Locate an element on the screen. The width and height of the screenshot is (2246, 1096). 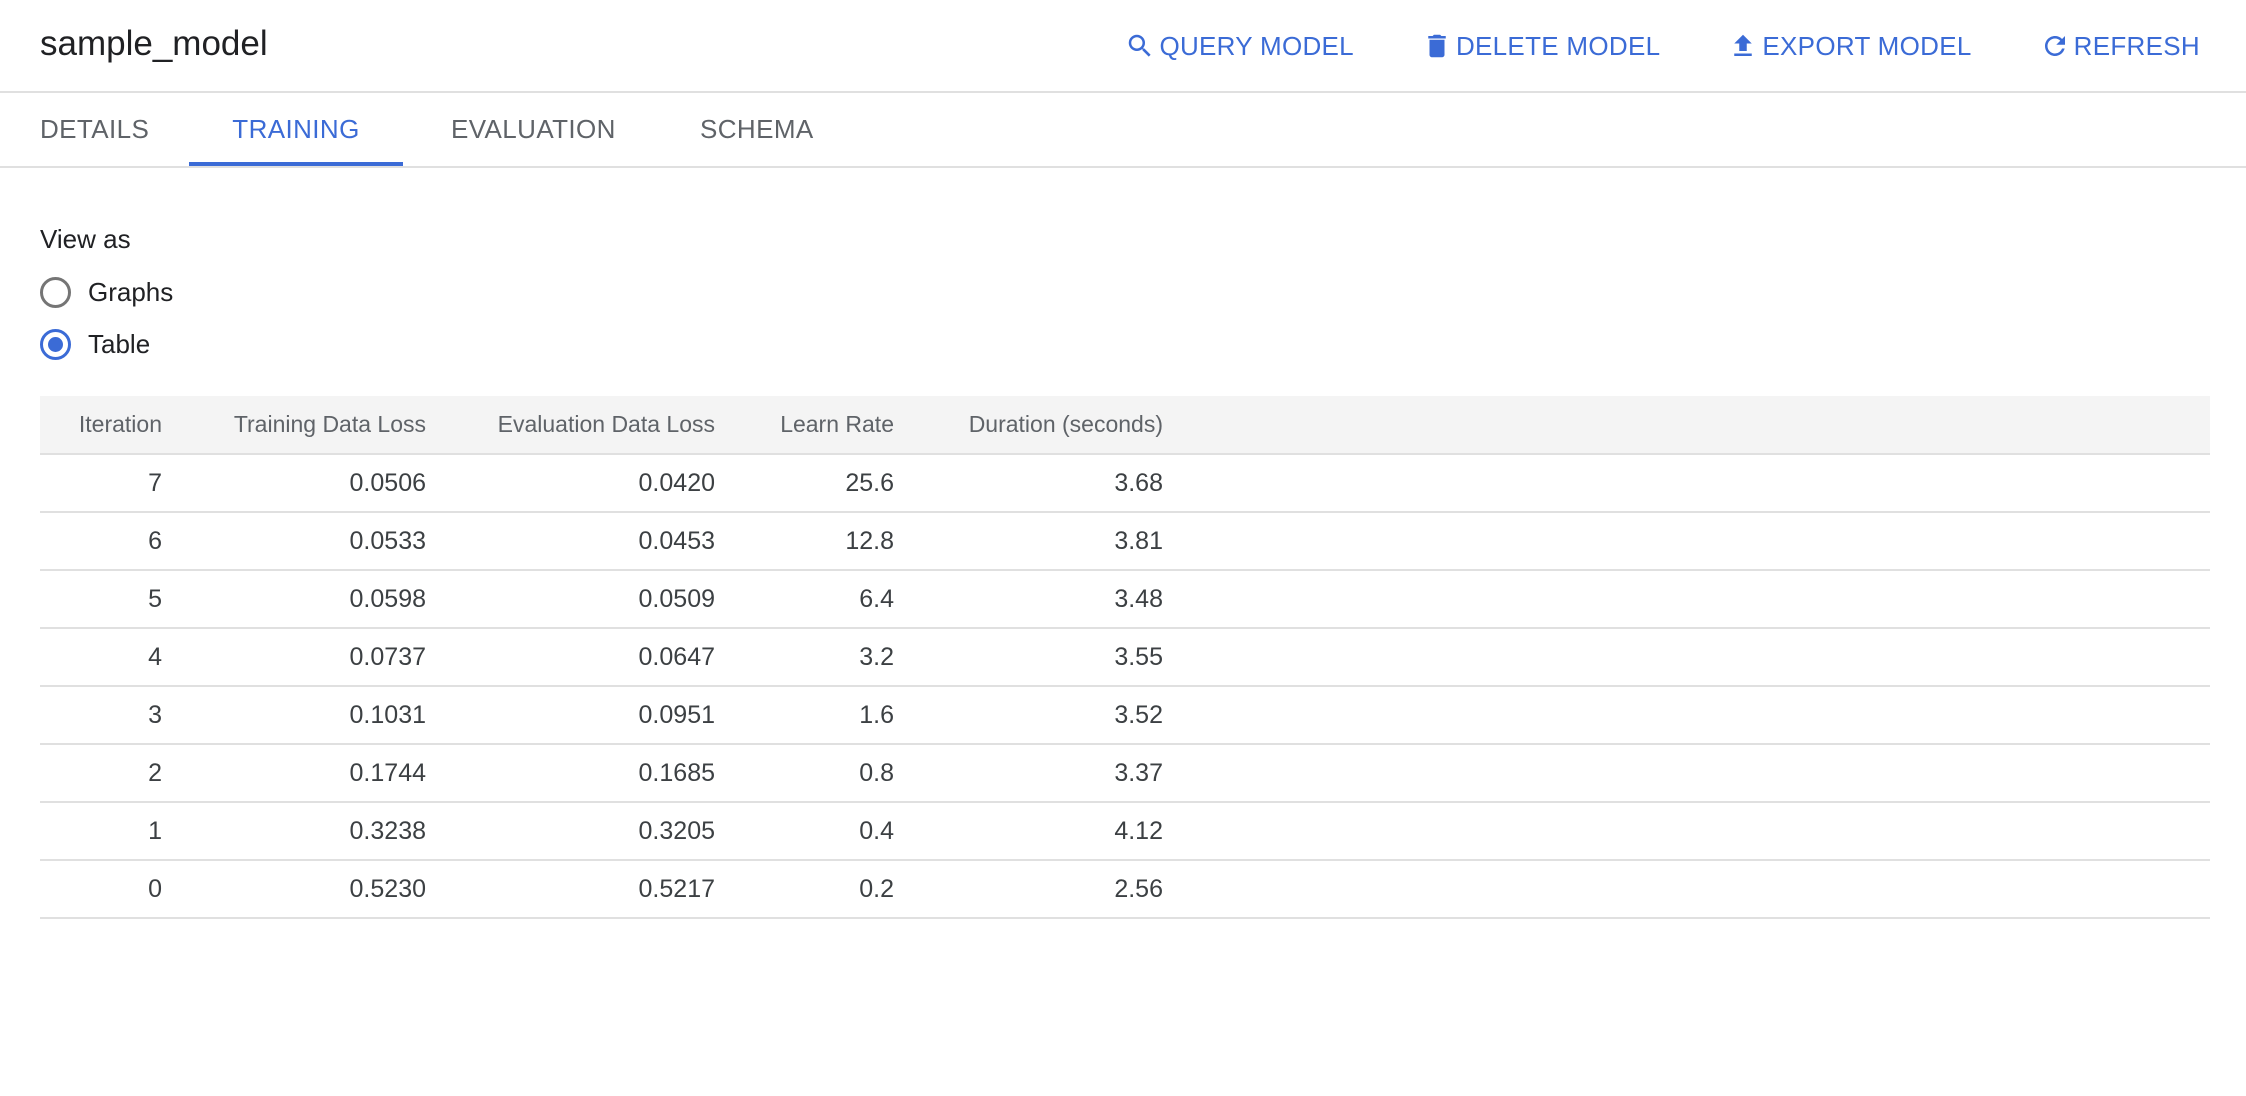
cell-iteration: 2 is located at coordinates (101, 773).